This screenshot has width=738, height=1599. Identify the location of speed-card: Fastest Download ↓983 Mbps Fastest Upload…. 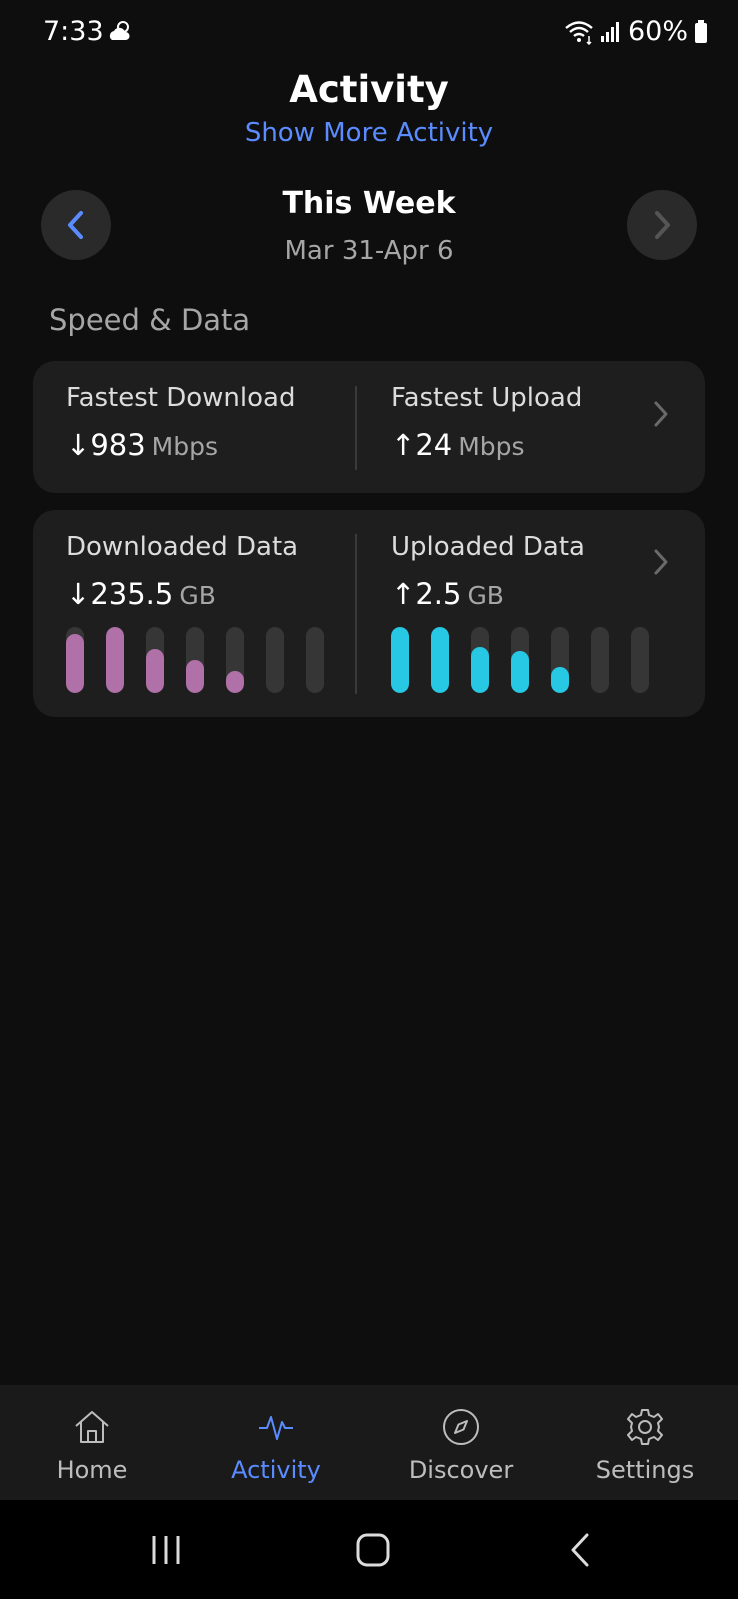
(369, 427).